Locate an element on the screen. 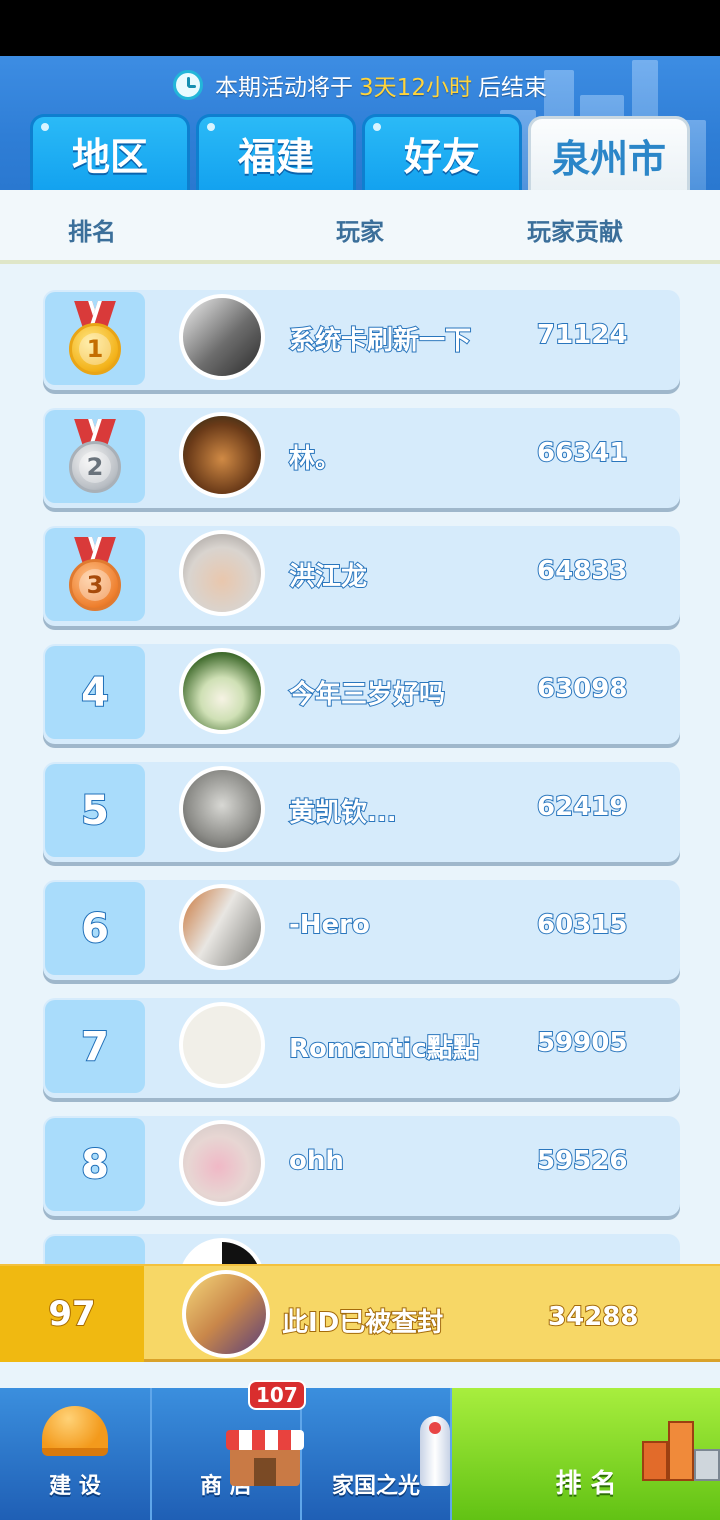  player-score: 62419 is located at coordinates (582, 807).